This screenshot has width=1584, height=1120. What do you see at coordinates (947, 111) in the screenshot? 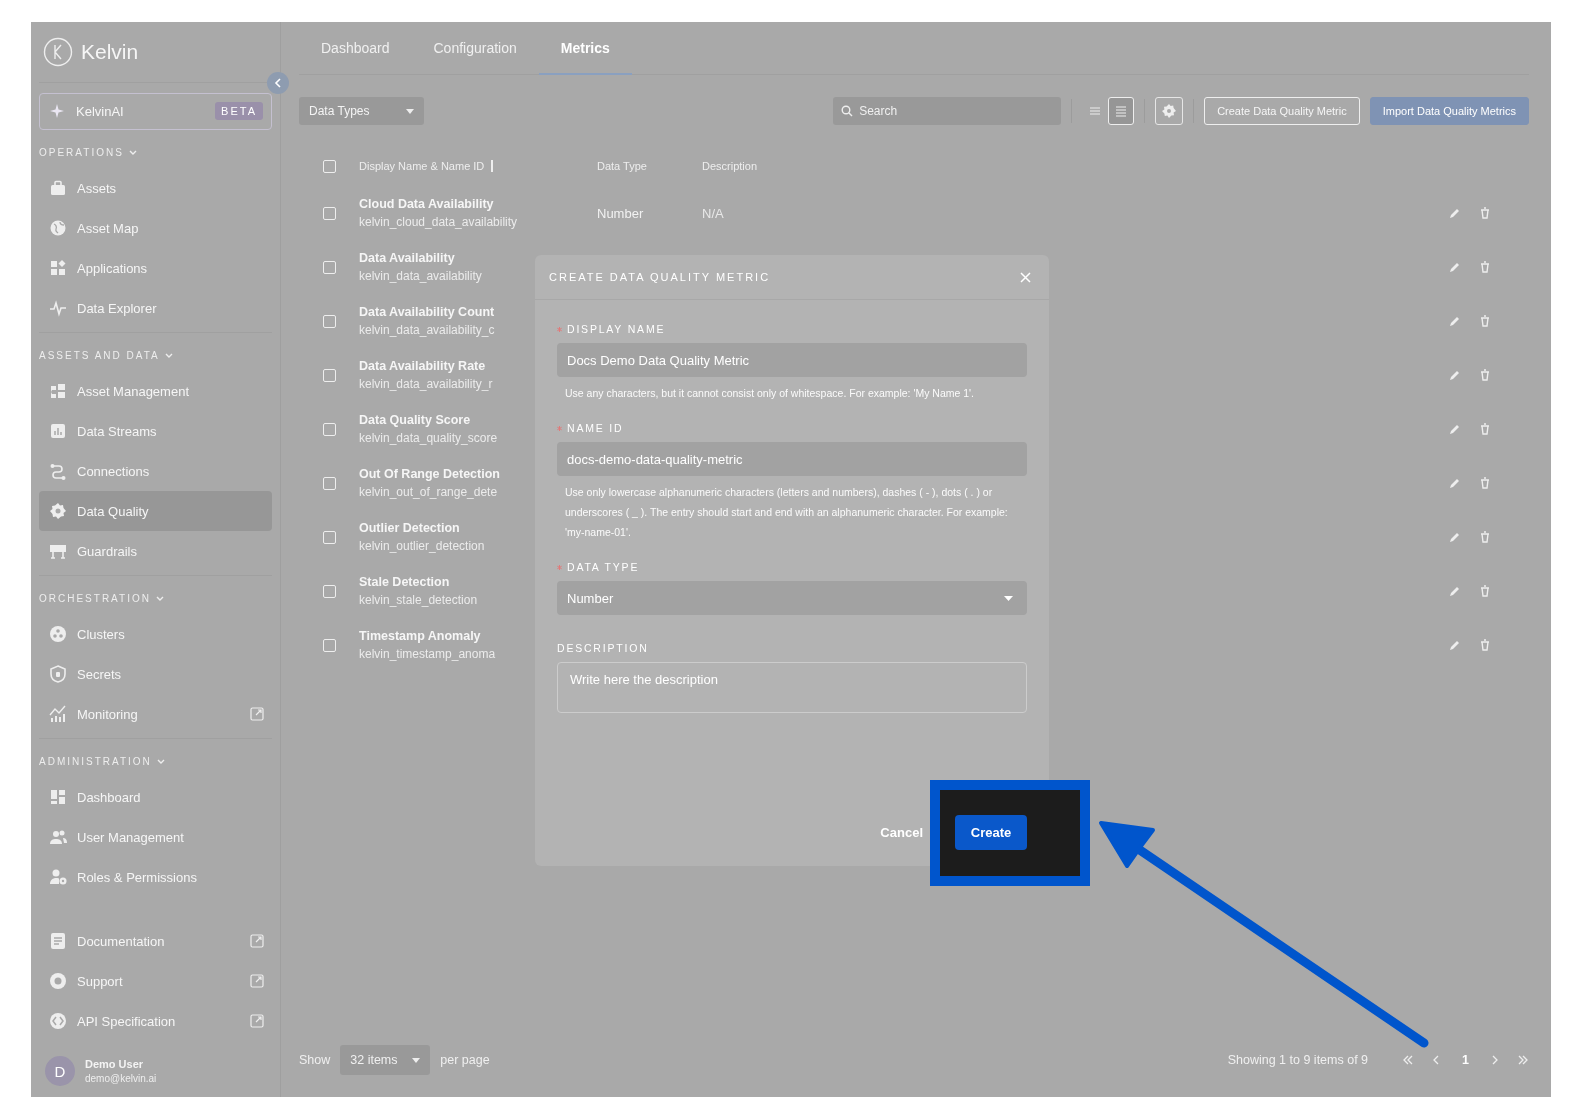
I see `search-field: Search` at bounding box center [947, 111].